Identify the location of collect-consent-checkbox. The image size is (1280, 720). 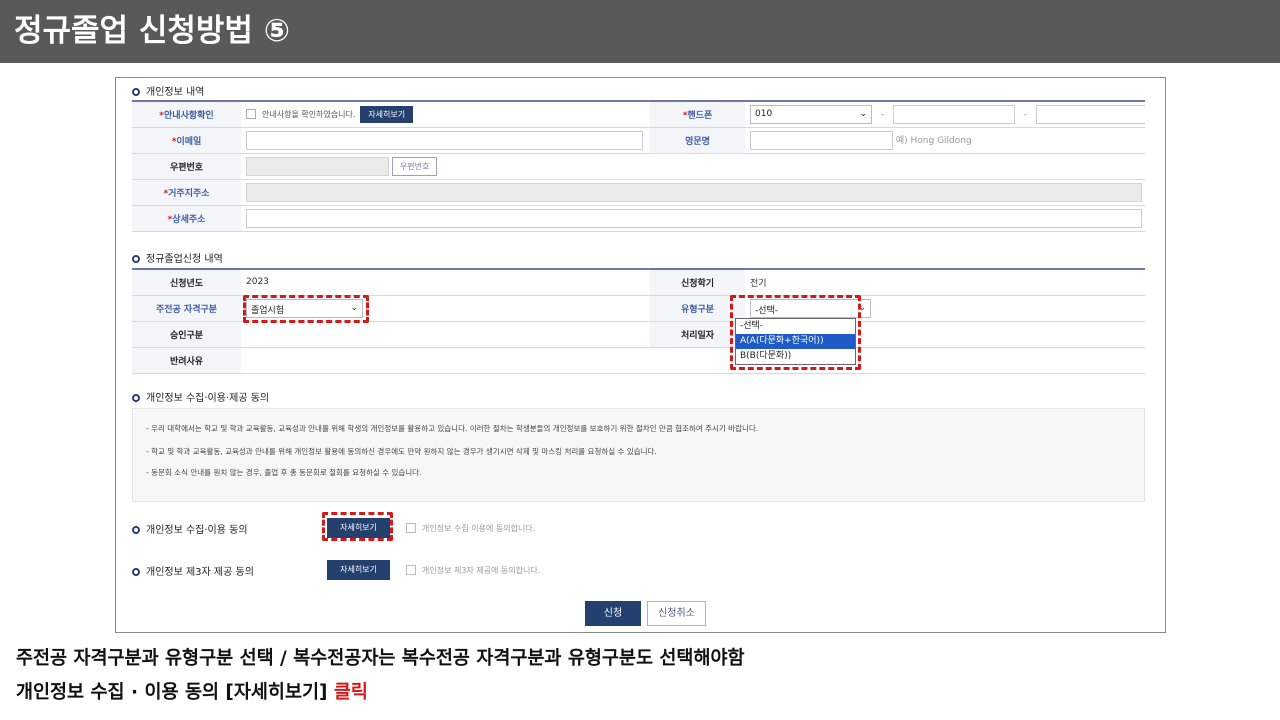
(411, 528).